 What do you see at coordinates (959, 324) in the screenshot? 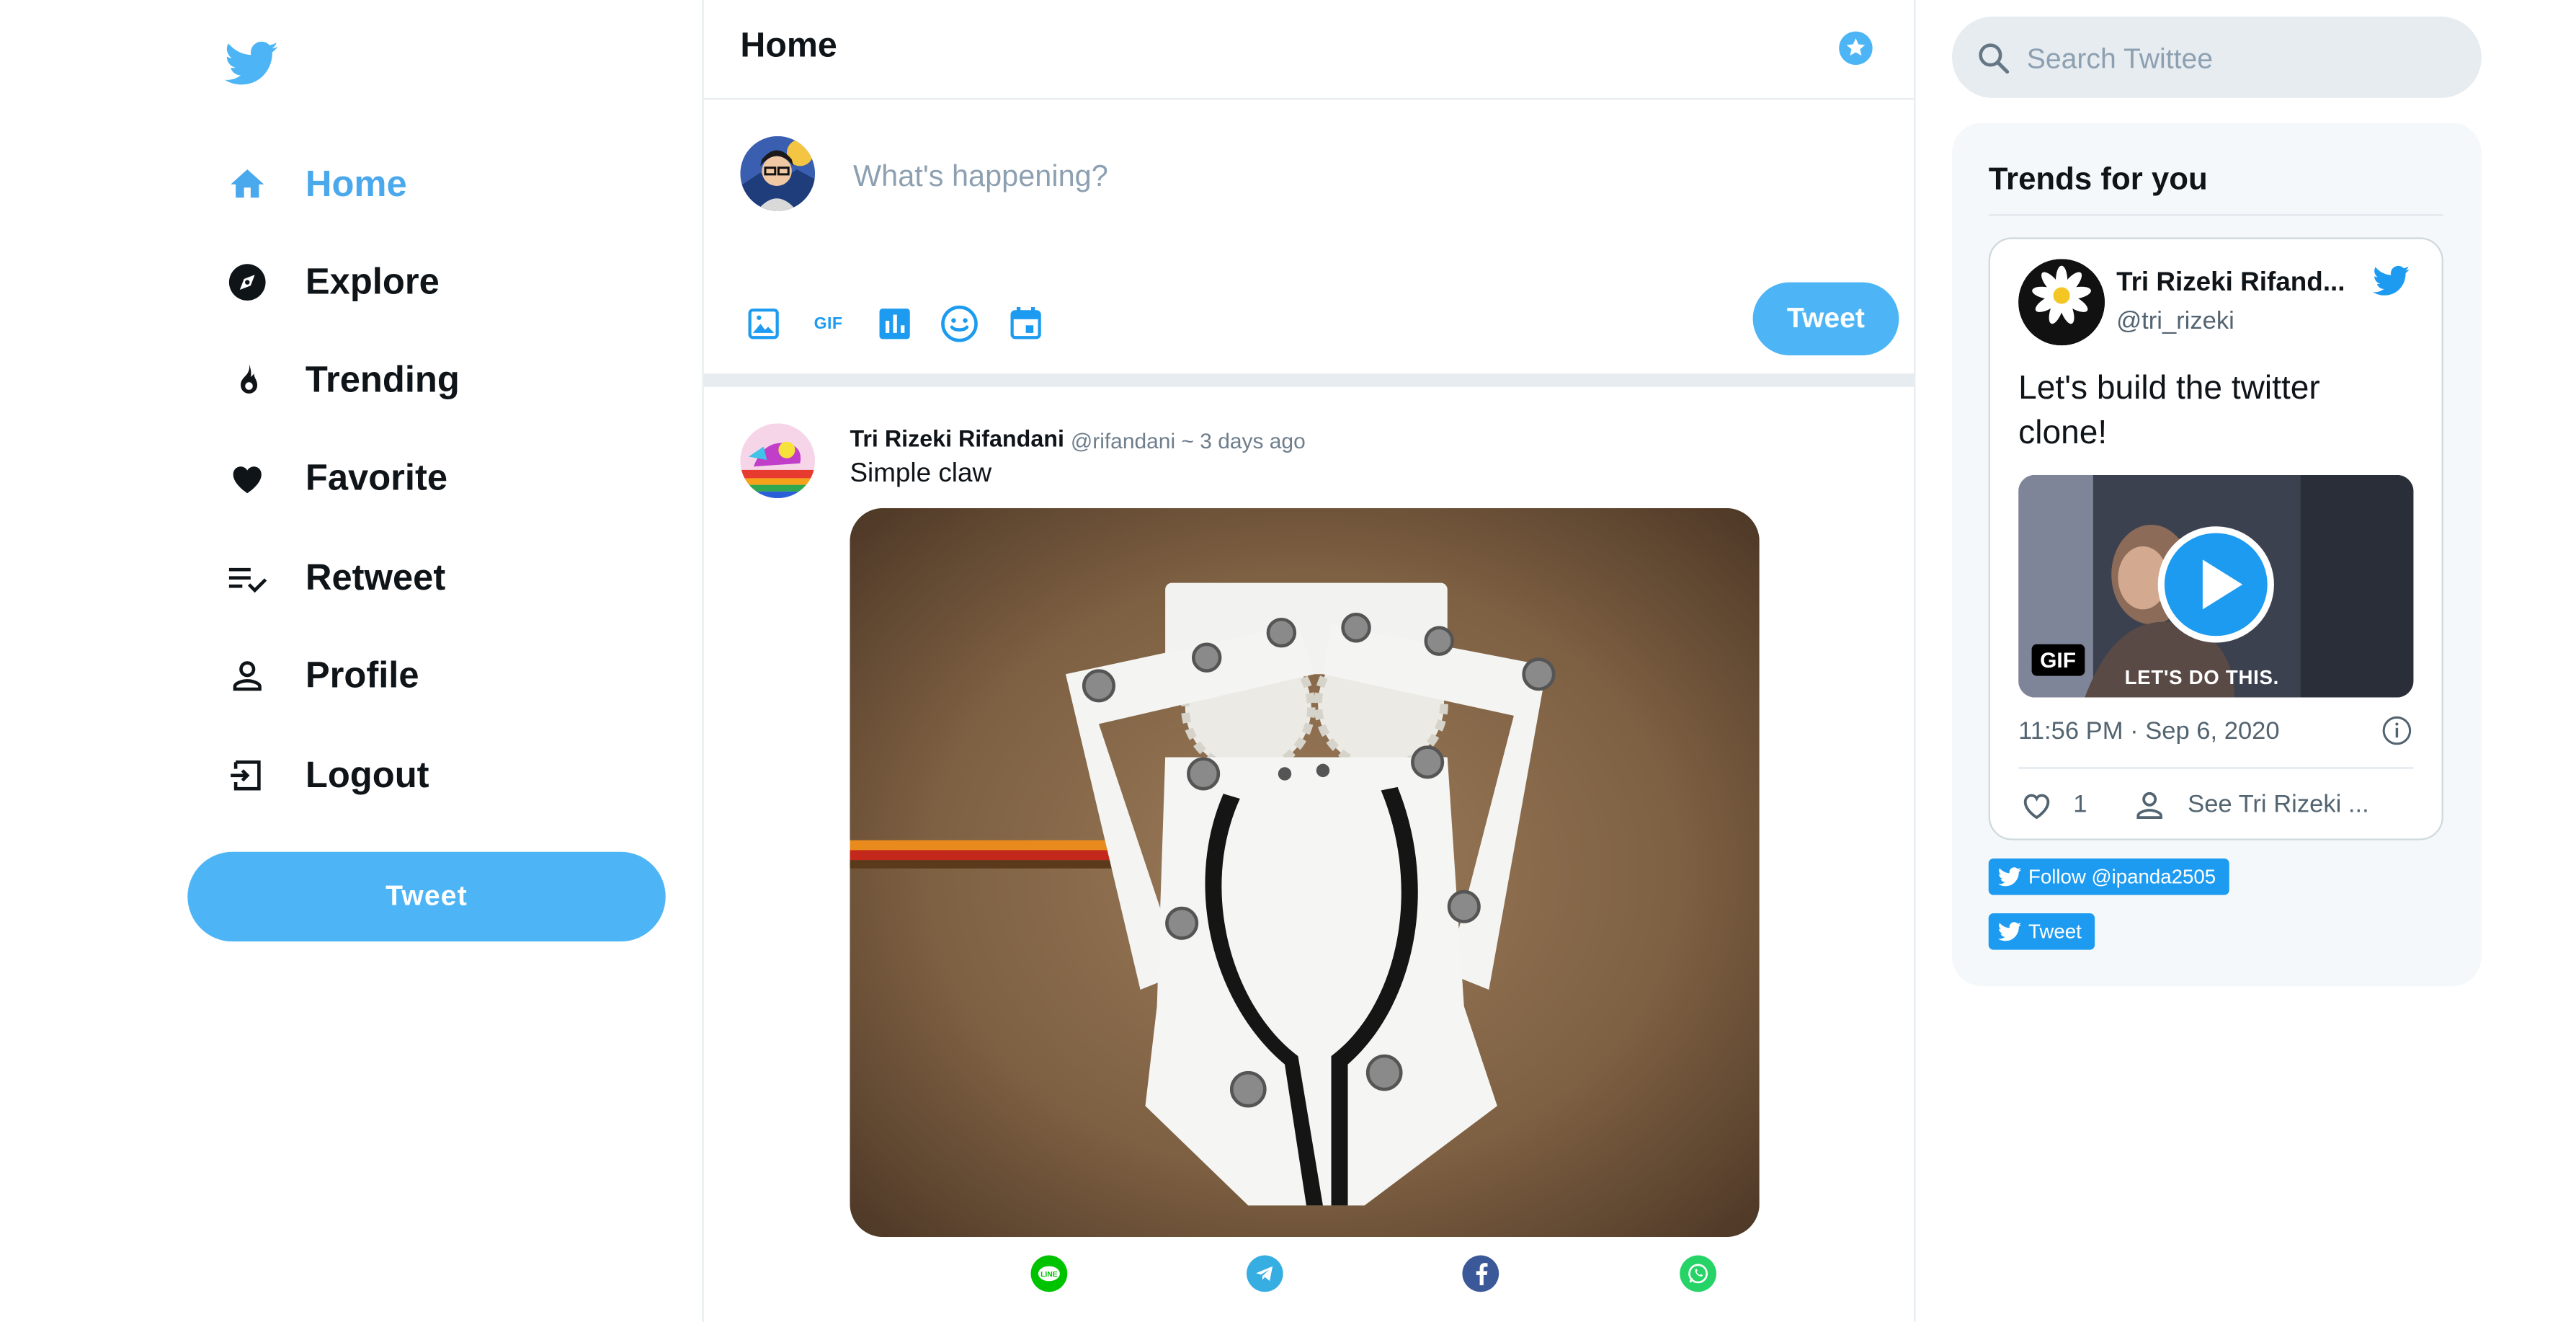
I see `emoji-icon` at bounding box center [959, 324].